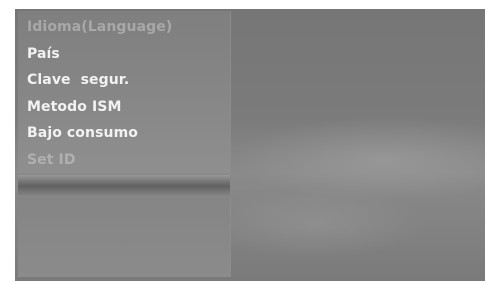 The width and height of the screenshot is (490, 284). Describe the element at coordinates (51, 159) in the screenshot. I see `menu-item-set-id: Set ID` at that location.